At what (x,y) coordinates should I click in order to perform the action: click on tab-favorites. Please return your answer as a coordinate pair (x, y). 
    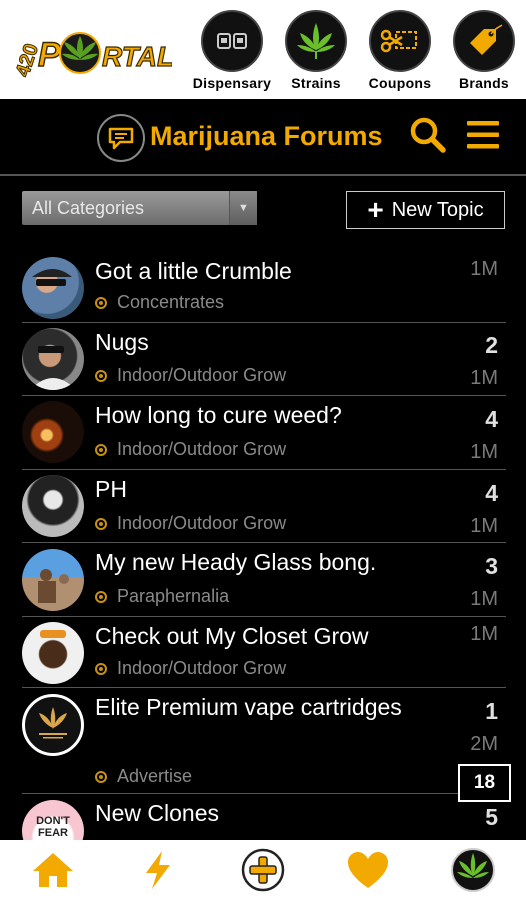
    Looking at the image, I should click on (368, 870).